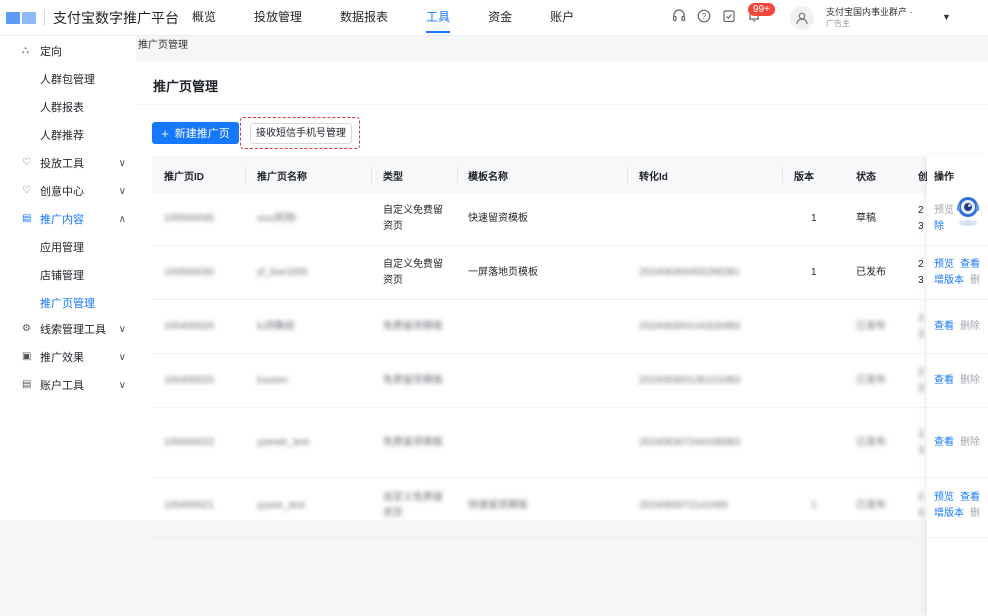  I want to click on sidebar-item-targeting: ⛬ 定向, so click(68, 51).